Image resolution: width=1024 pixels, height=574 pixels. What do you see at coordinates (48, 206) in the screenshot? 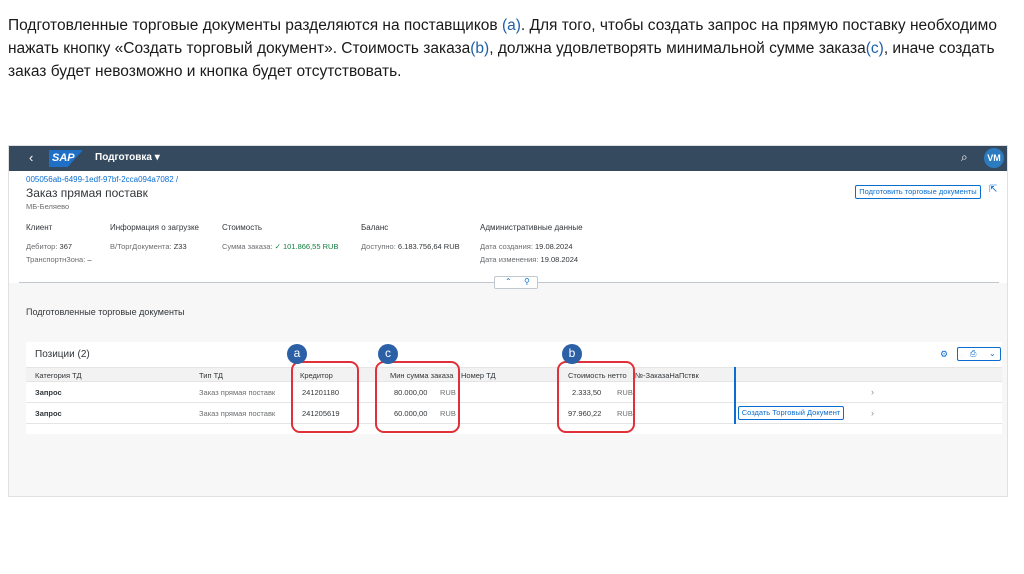
I see `page-subtitle: МБ-Беляево` at bounding box center [48, 206].